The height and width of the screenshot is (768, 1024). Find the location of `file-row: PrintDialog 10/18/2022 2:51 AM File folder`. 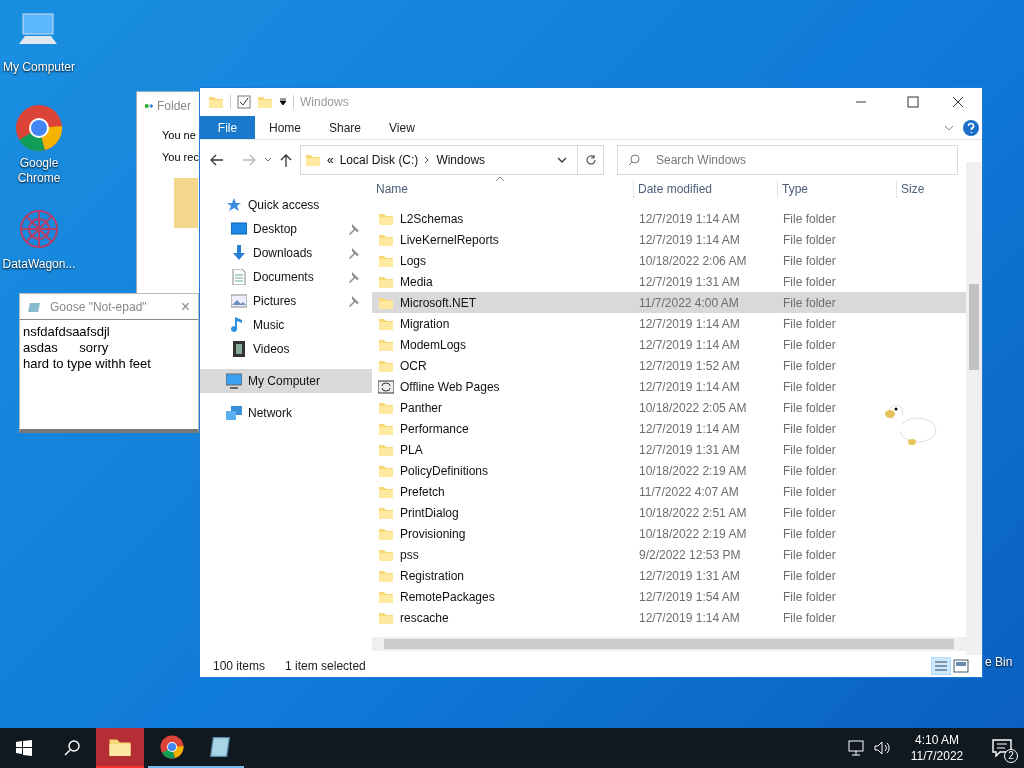

file-row: PrintDialog 10/18/2022 2:51 AM File folder is located at coordinates (669, 512).